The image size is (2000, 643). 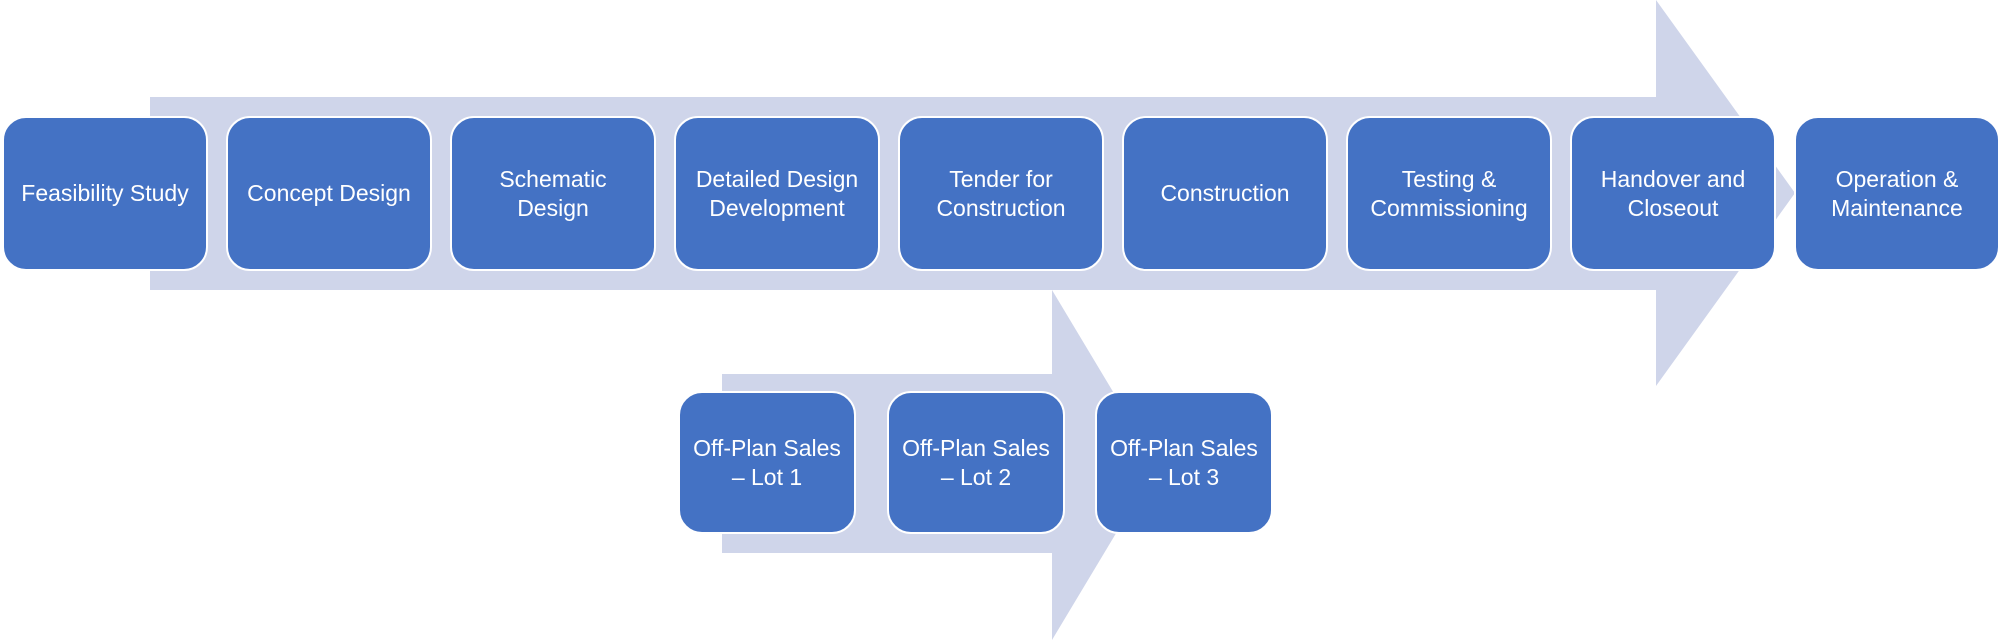 I want to click on step-off-plan-sales-lot-2: Off-Plan Sales – Lot 2, so click(x=976, y=462).